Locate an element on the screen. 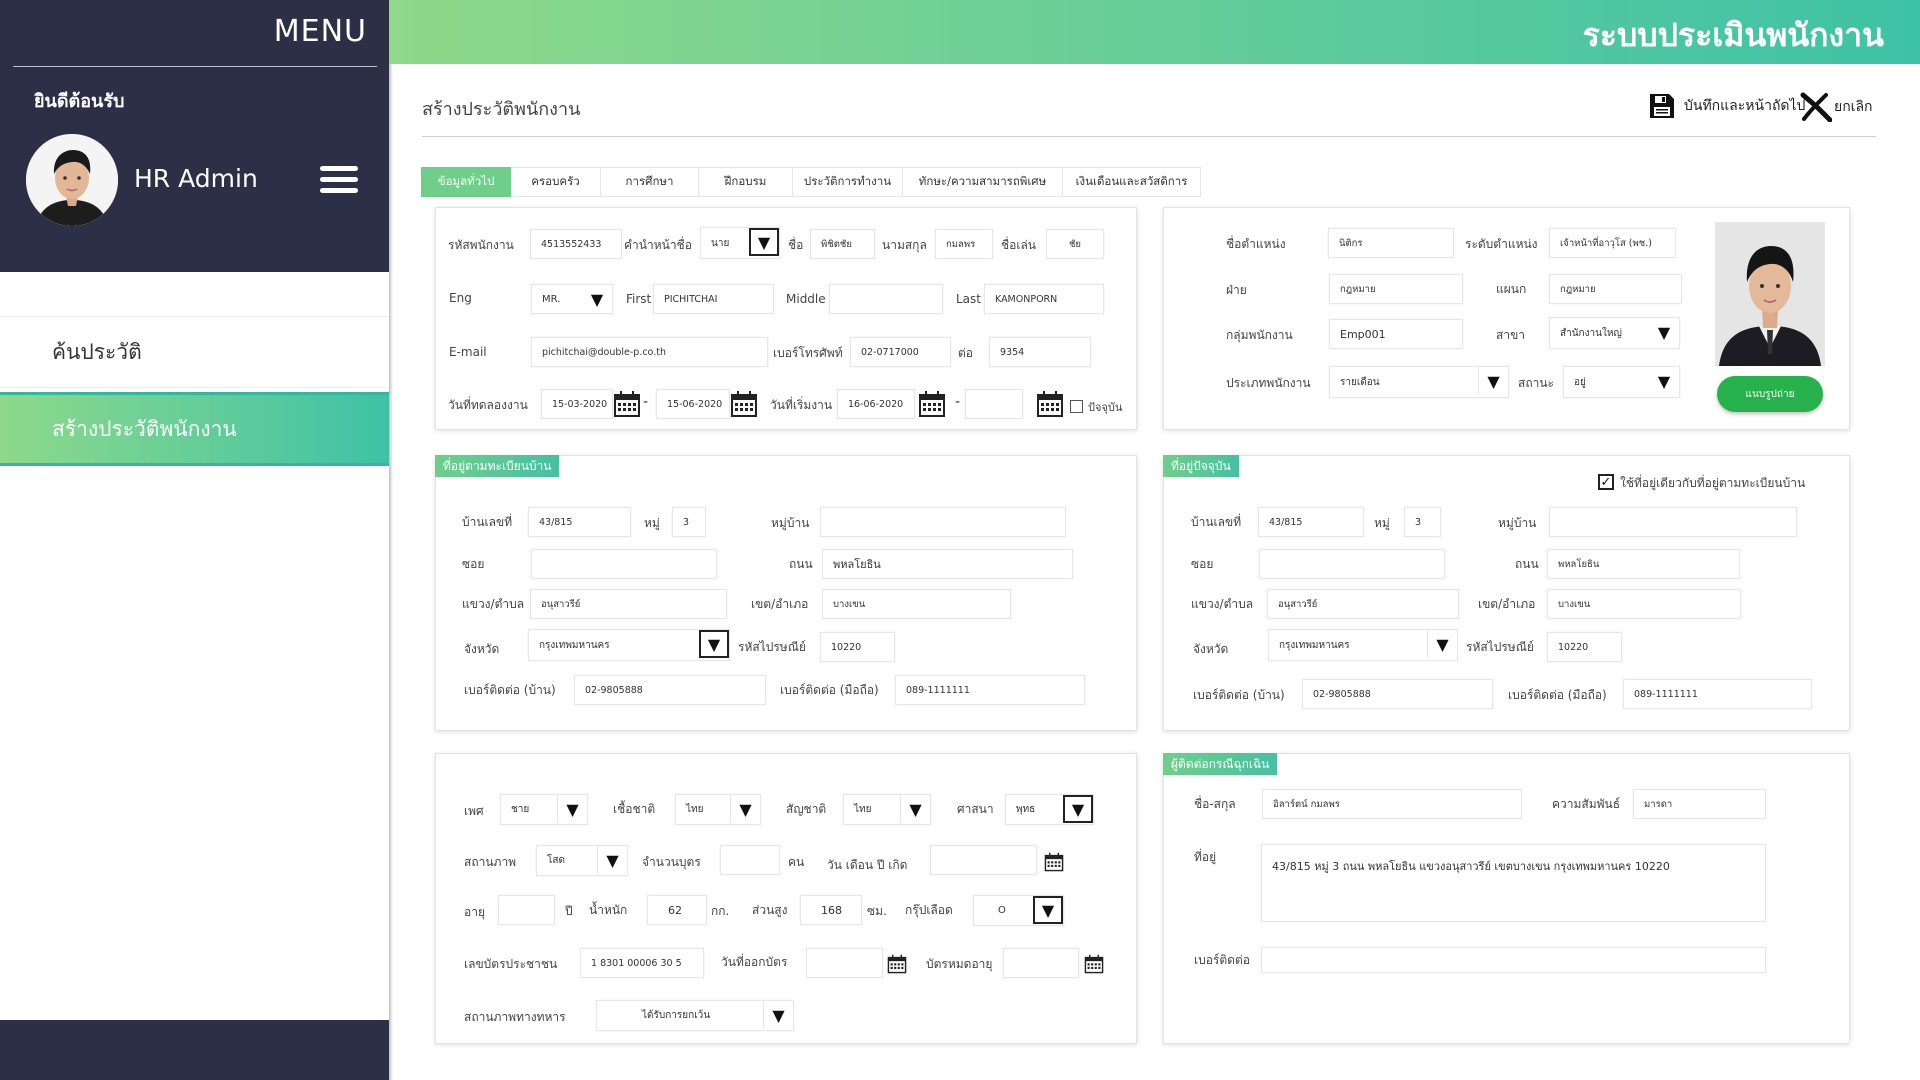  nationality-select: ไทย ▼ is located at coordinates (887, 809).